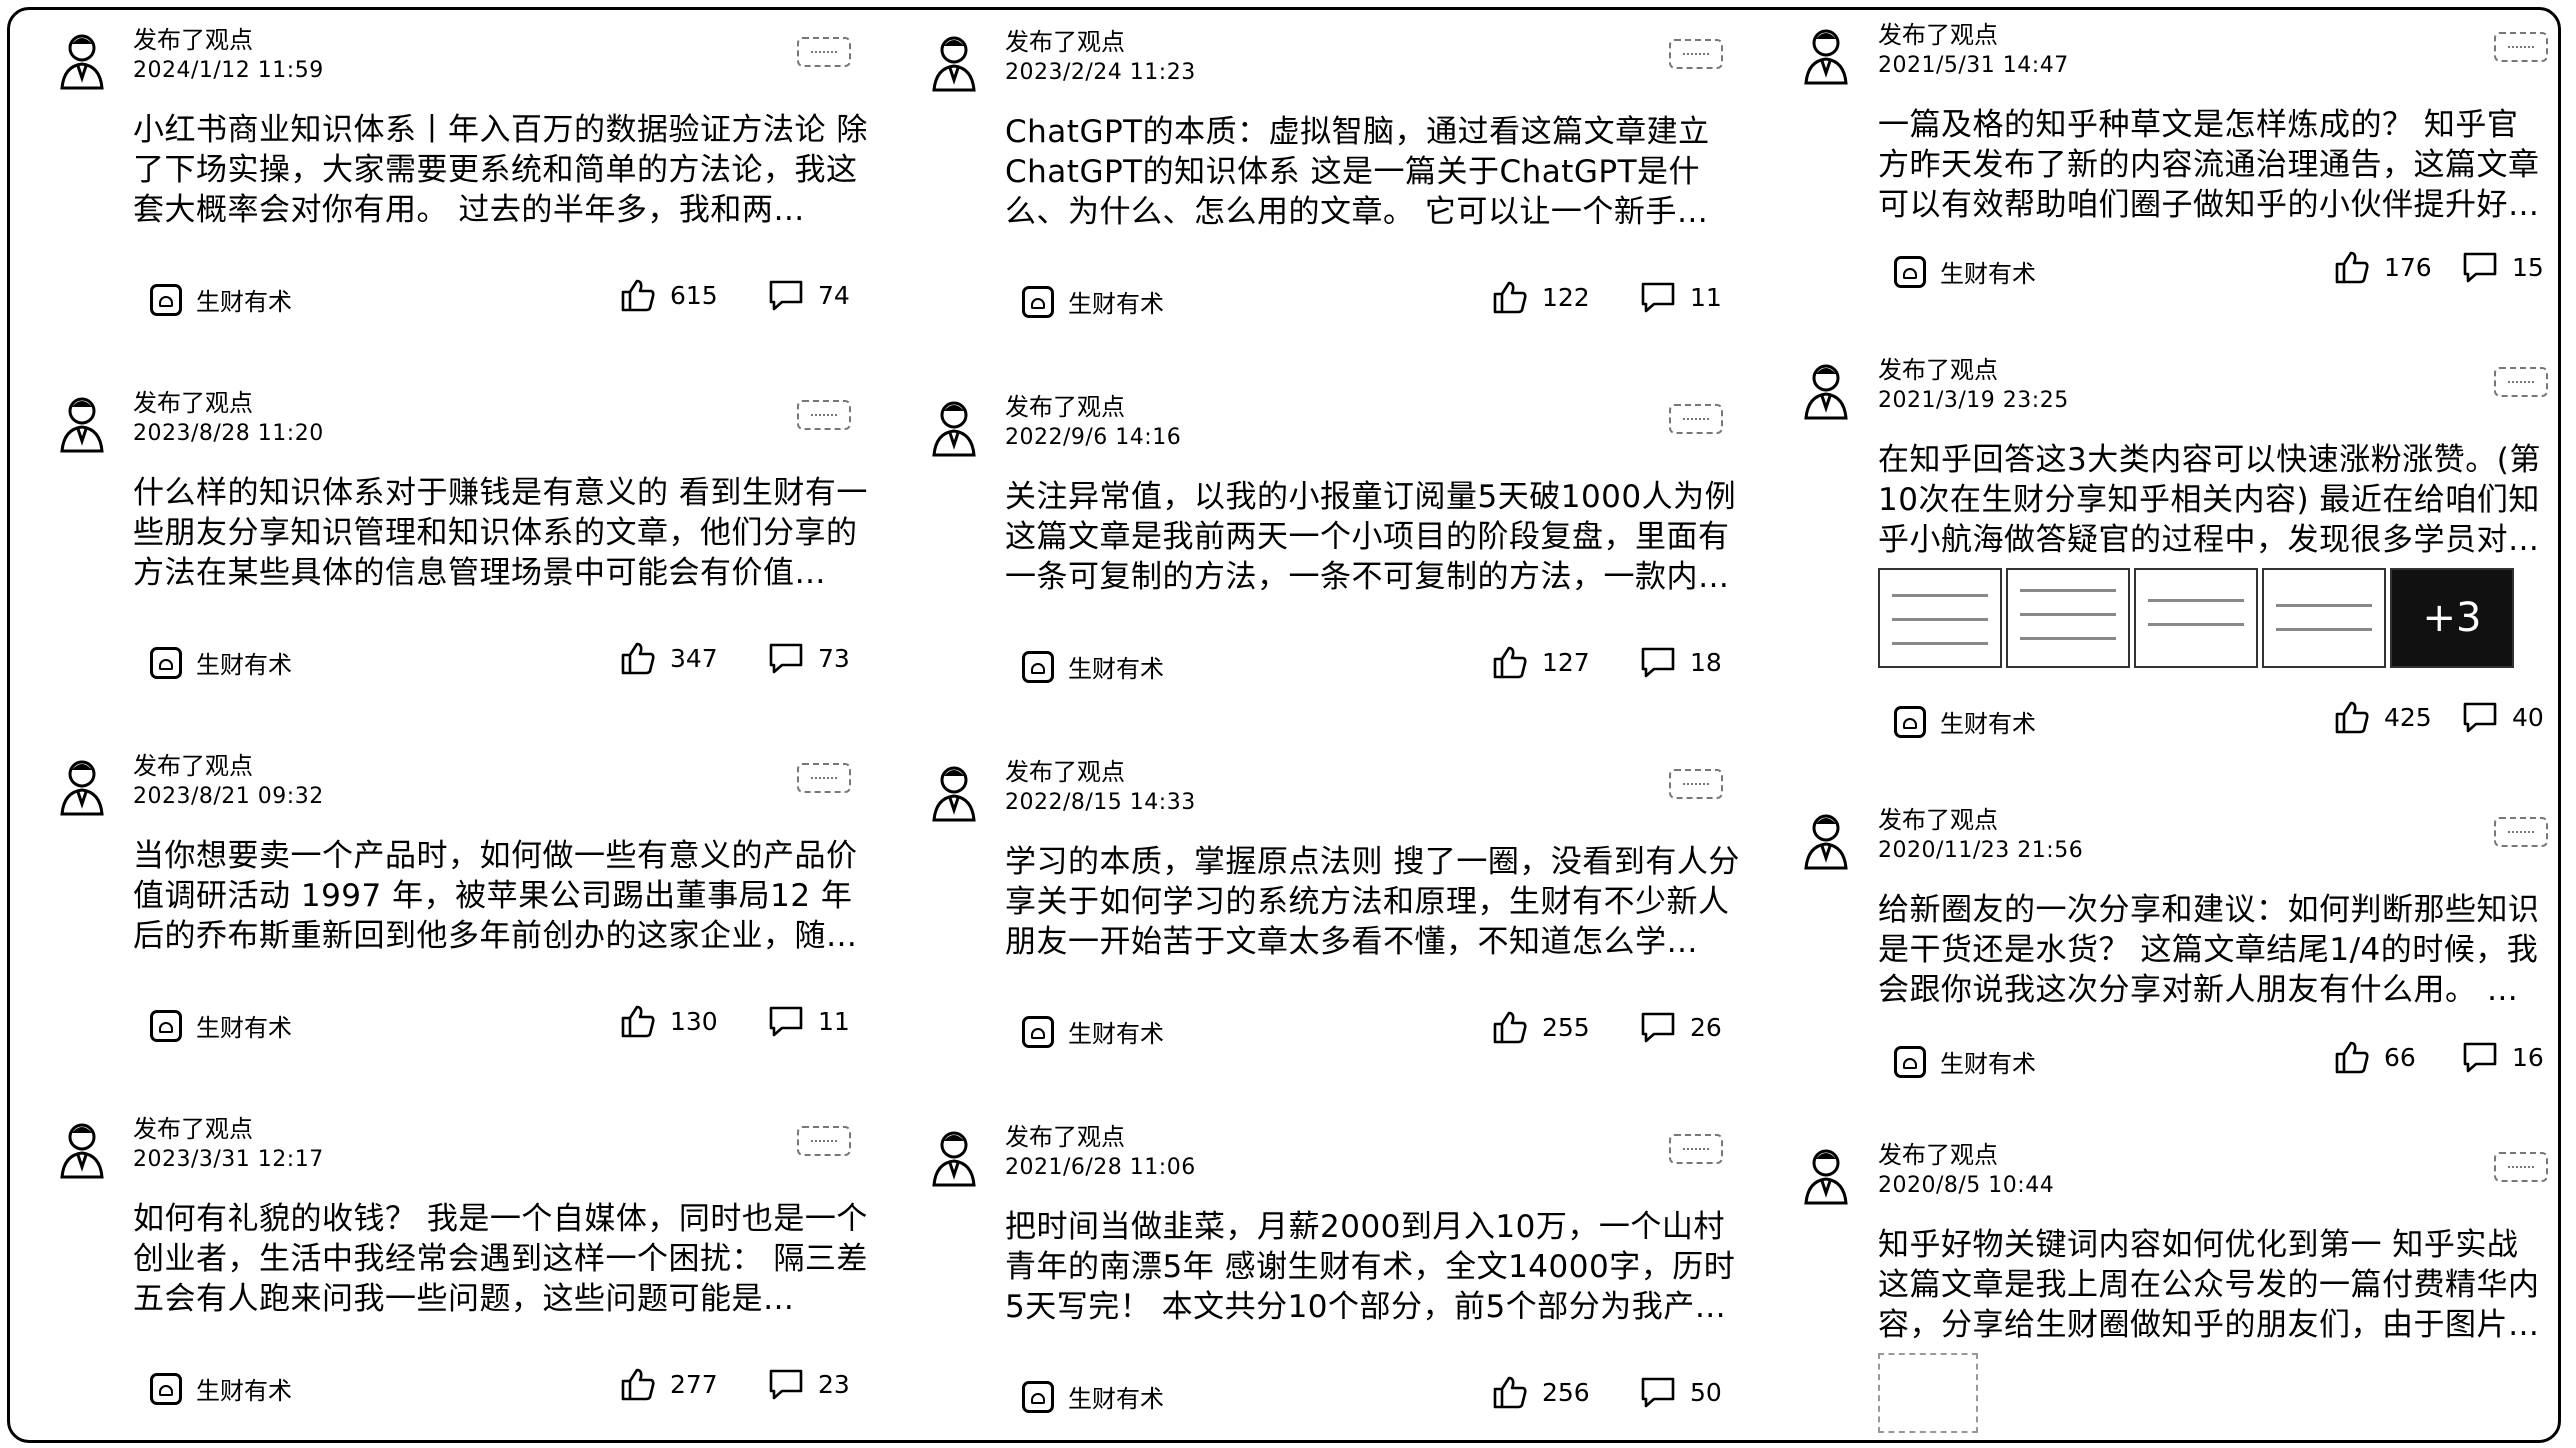 The image size is (2576, 1448). Describe the element at coordinates (1910, 271) in the screenshot. I see `source-logo-icon` at that location.